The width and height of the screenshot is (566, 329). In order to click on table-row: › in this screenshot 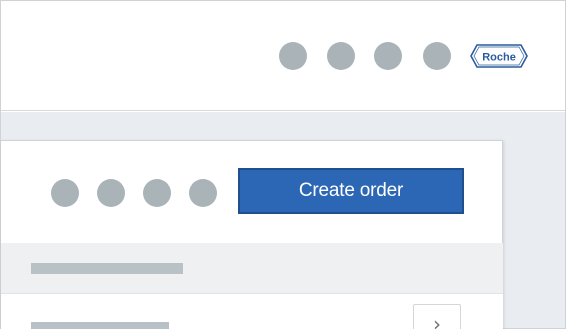, I will do `click(252, 311)`.